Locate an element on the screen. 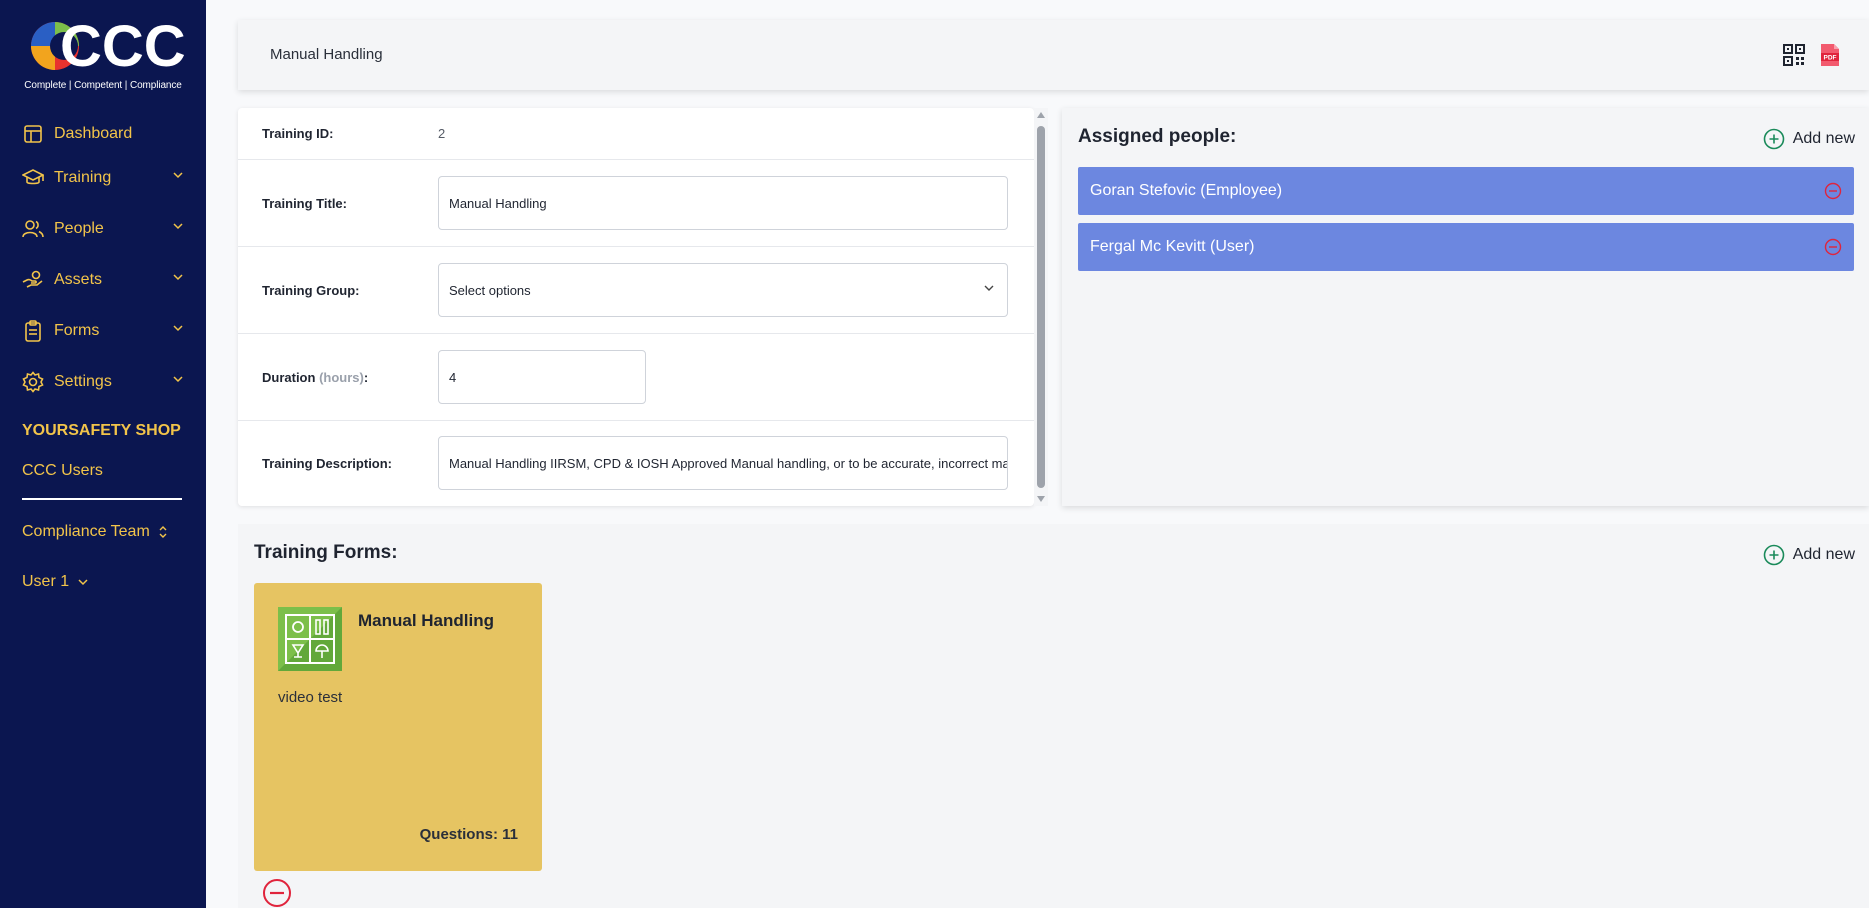 The height and width of the screenshot is (908, 1869). scroll-thumb is located at coordinates (1041, 307).